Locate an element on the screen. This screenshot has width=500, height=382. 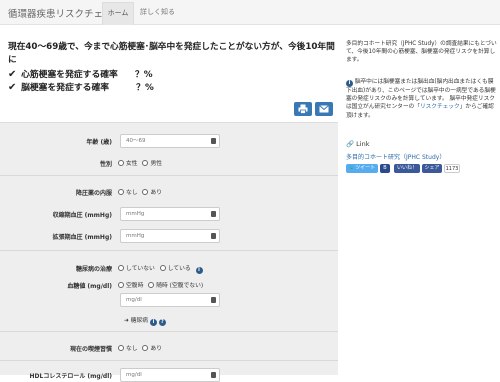
mail-icon is located at coordinates (324, 109).